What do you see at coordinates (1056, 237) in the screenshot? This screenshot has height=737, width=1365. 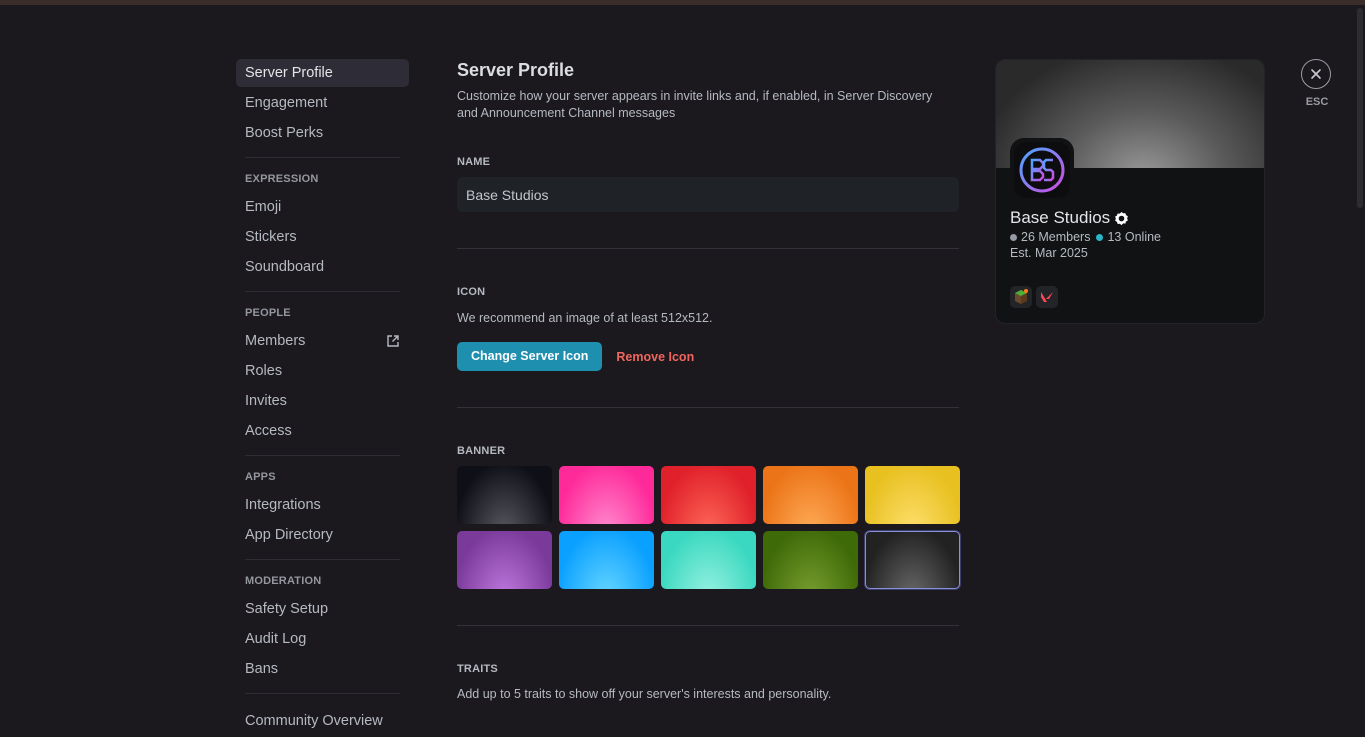 I see `members-count: 26 Members` at bounding box center [1056, 237].